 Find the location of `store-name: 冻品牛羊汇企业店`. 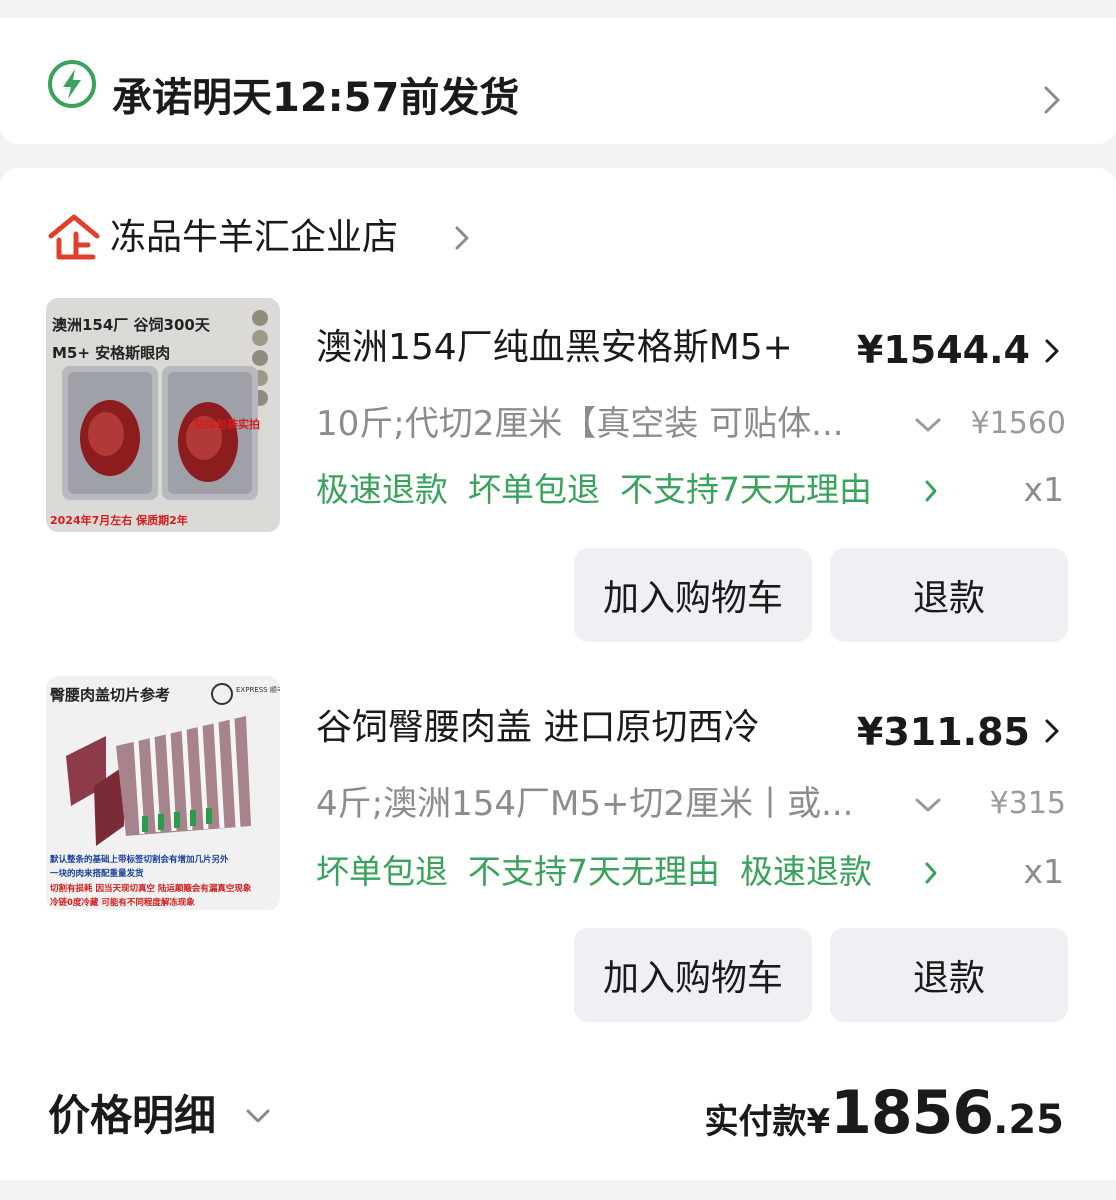

store-name: 冻品牛羊汇企业店 is located at coordinates (254, 238).